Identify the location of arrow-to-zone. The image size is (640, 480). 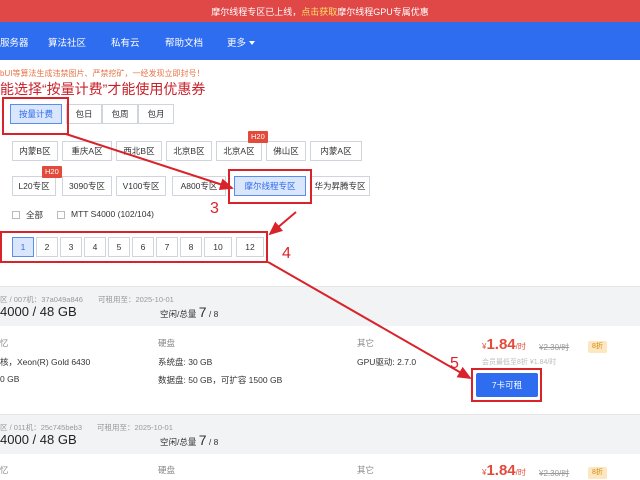
(149, 161).